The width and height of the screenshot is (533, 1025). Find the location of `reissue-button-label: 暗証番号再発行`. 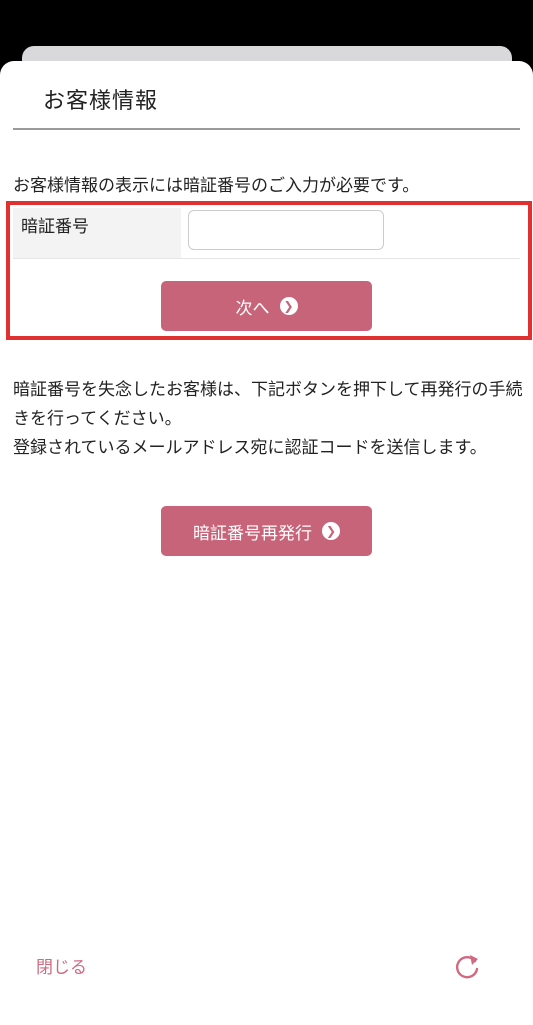

reissue-button-label: 暗証番号再発行 is located at coordinates (252, 533).